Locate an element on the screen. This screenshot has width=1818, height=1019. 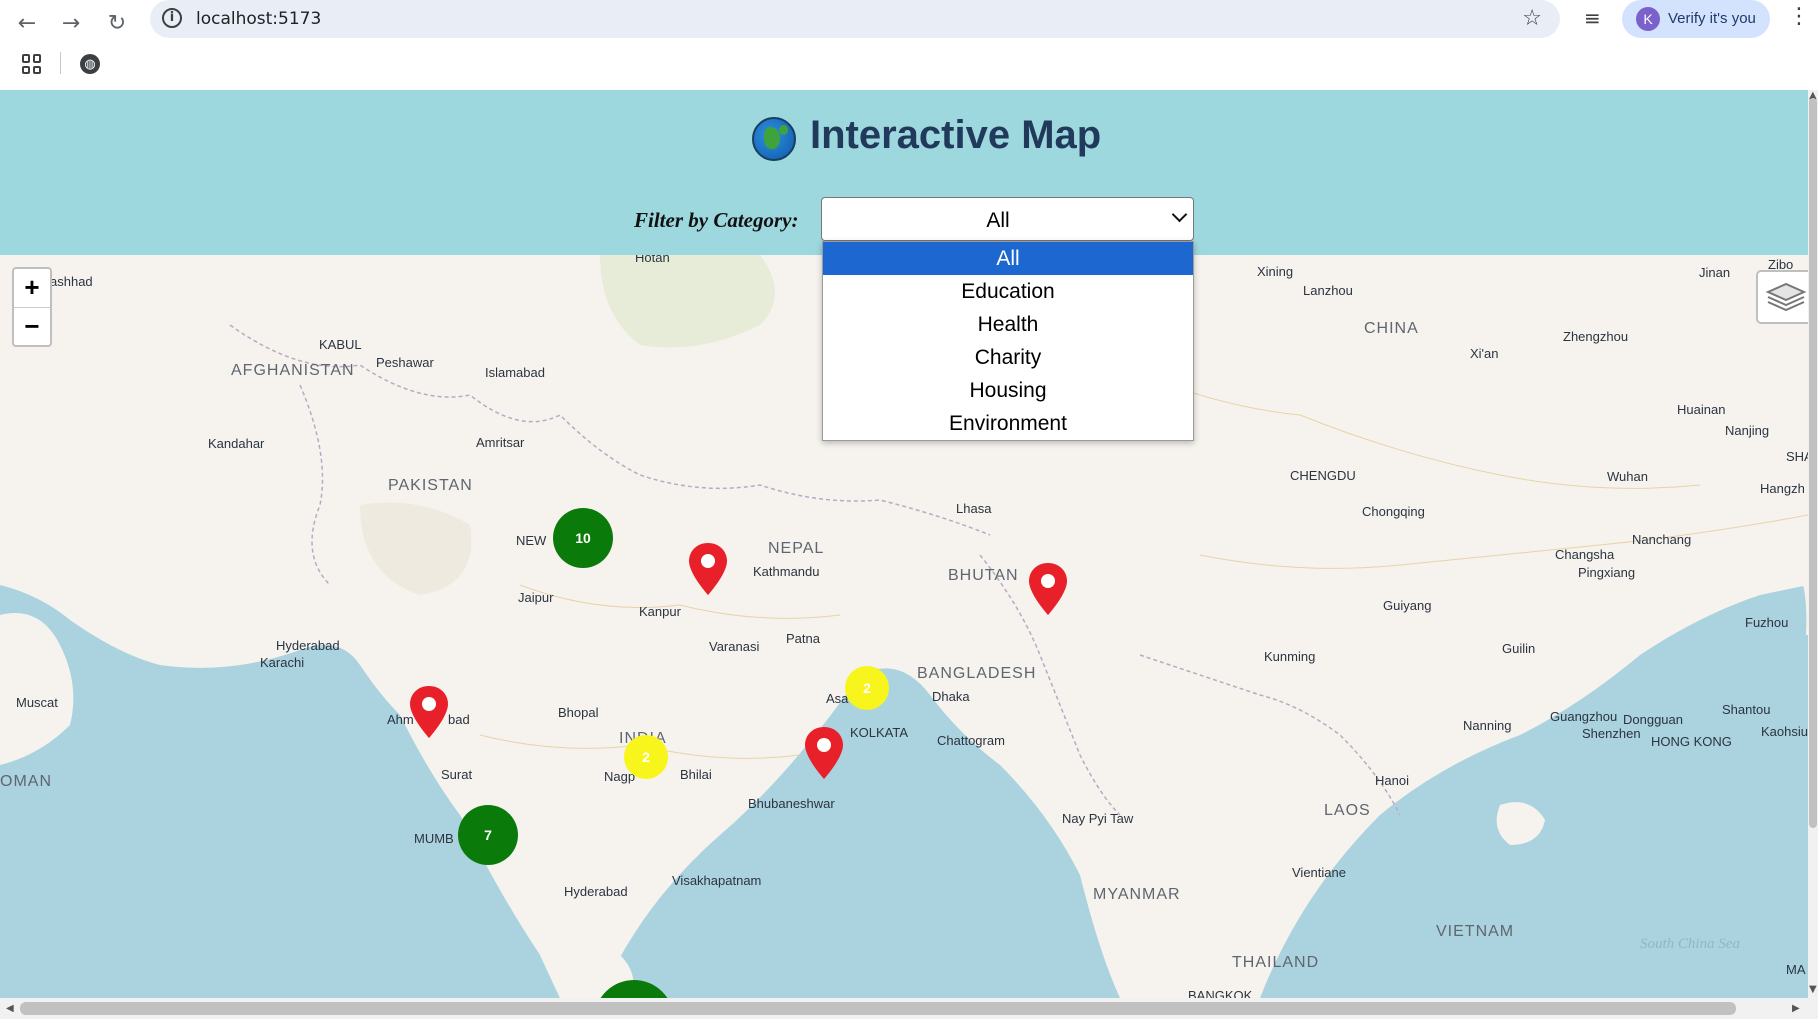
map-label: MUMB is located at coordinates (434, 838).